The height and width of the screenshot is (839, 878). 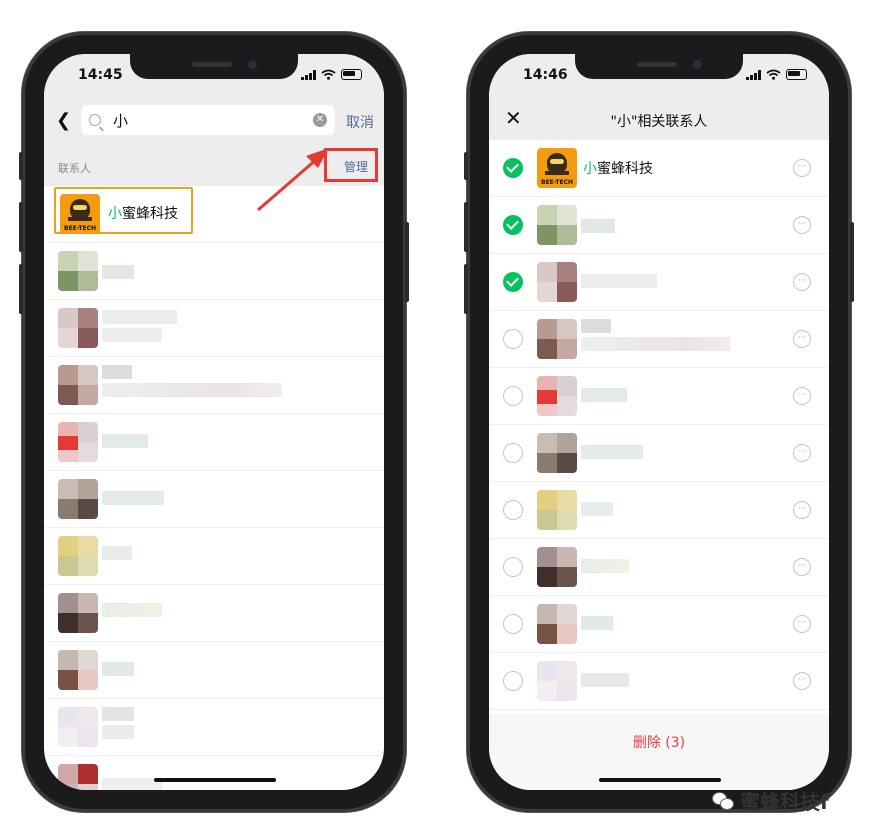 I want to click on annotation-highlight-box, so click(x=351, y=165).